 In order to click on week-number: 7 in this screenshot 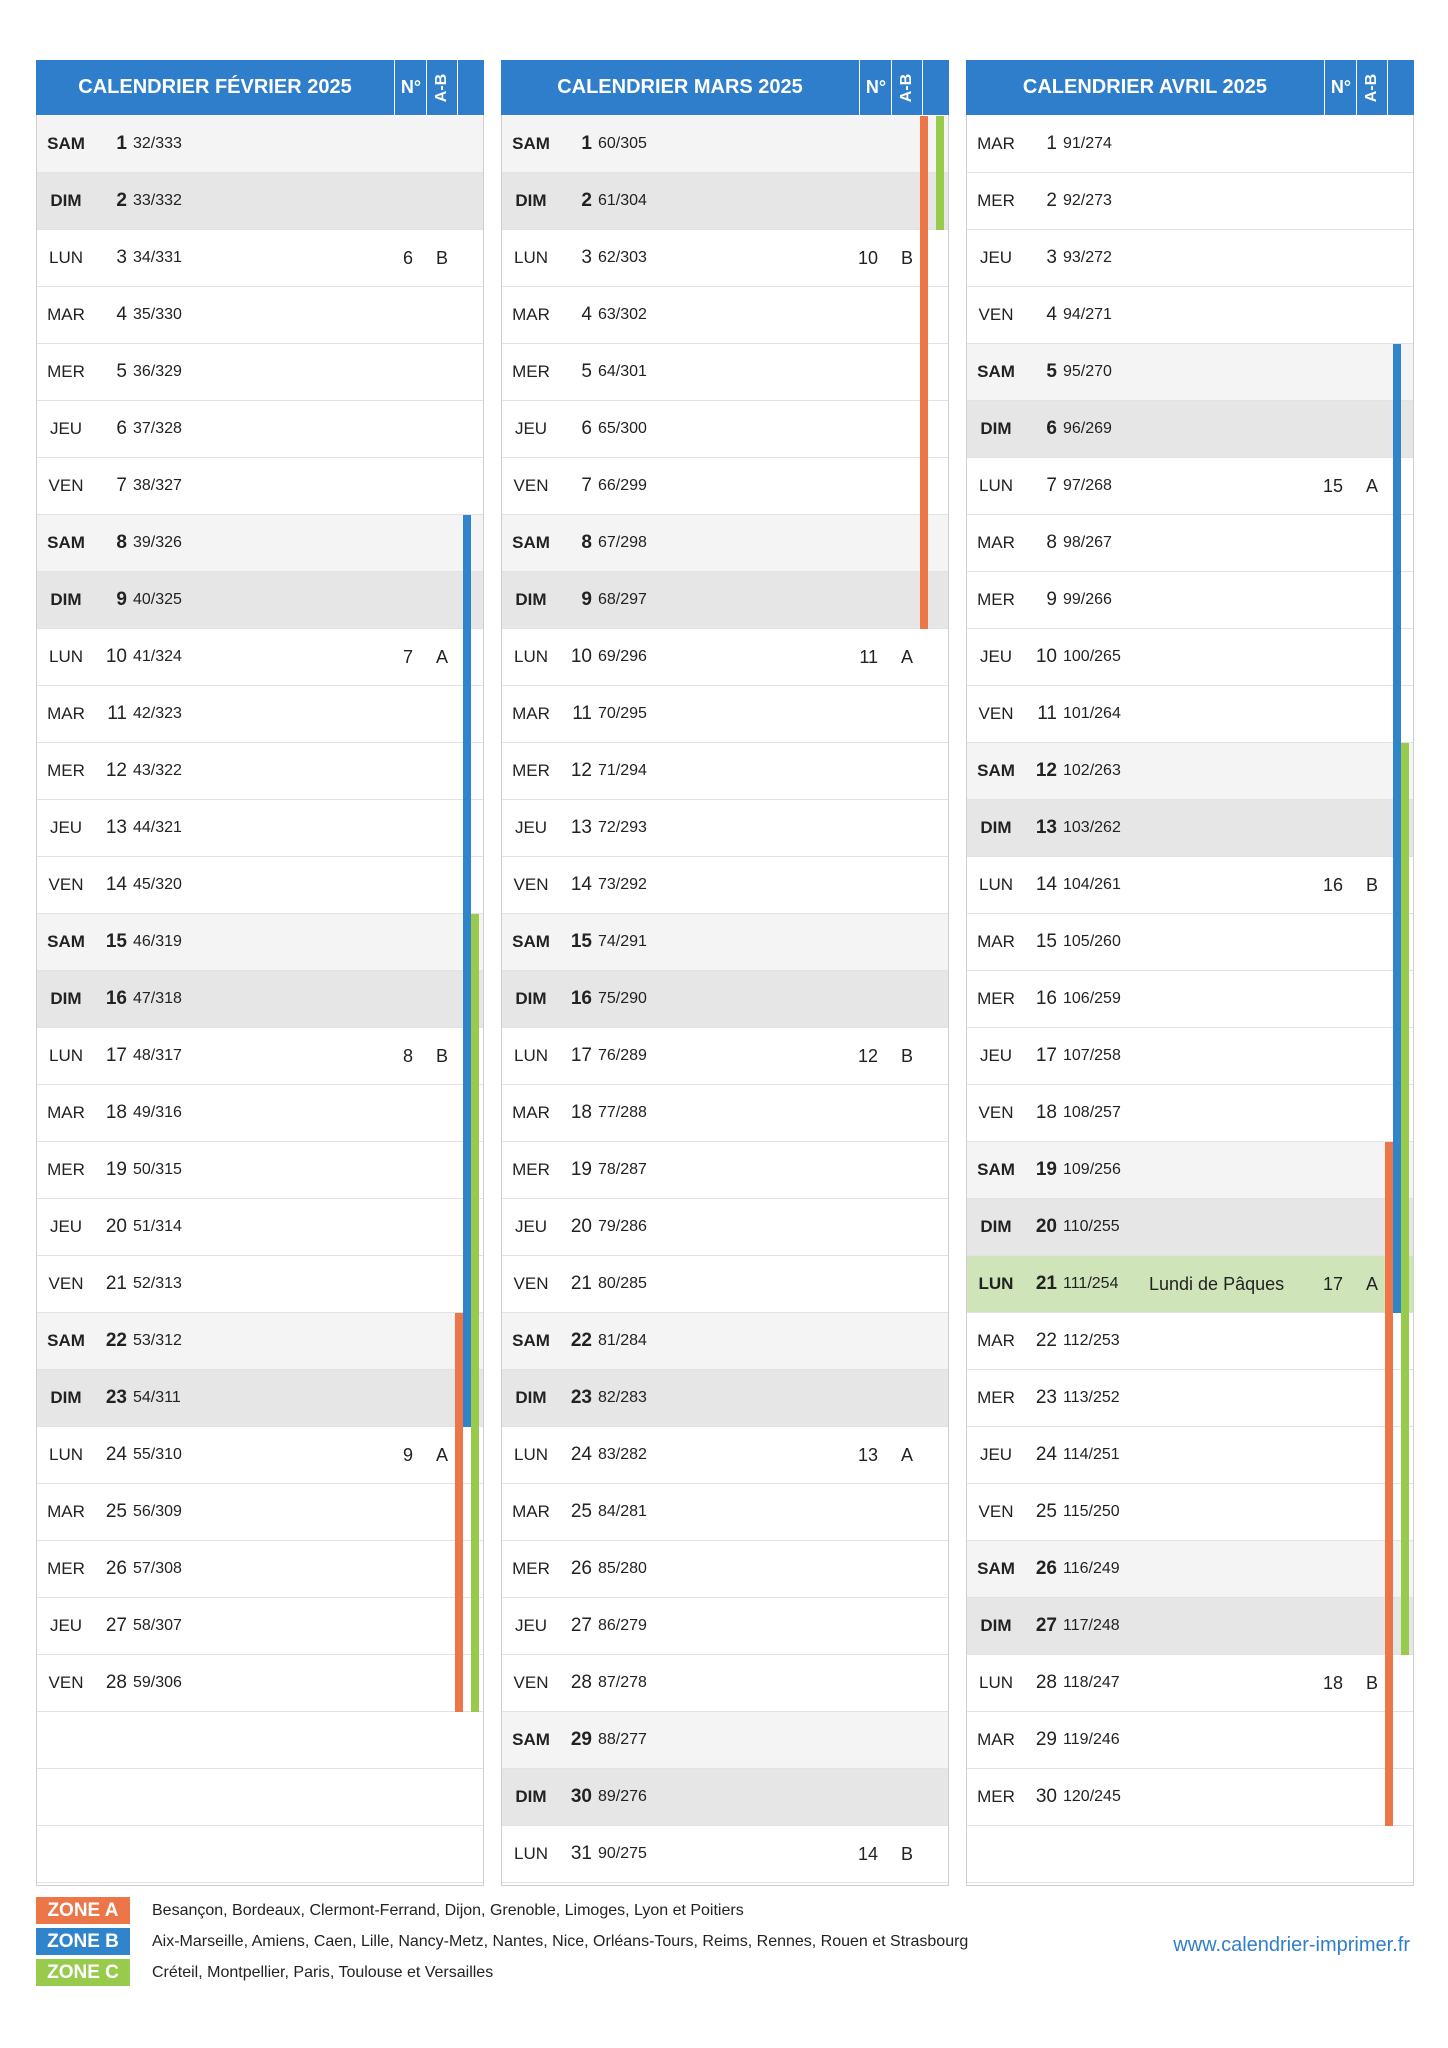, I will do `click(407, 657)`.